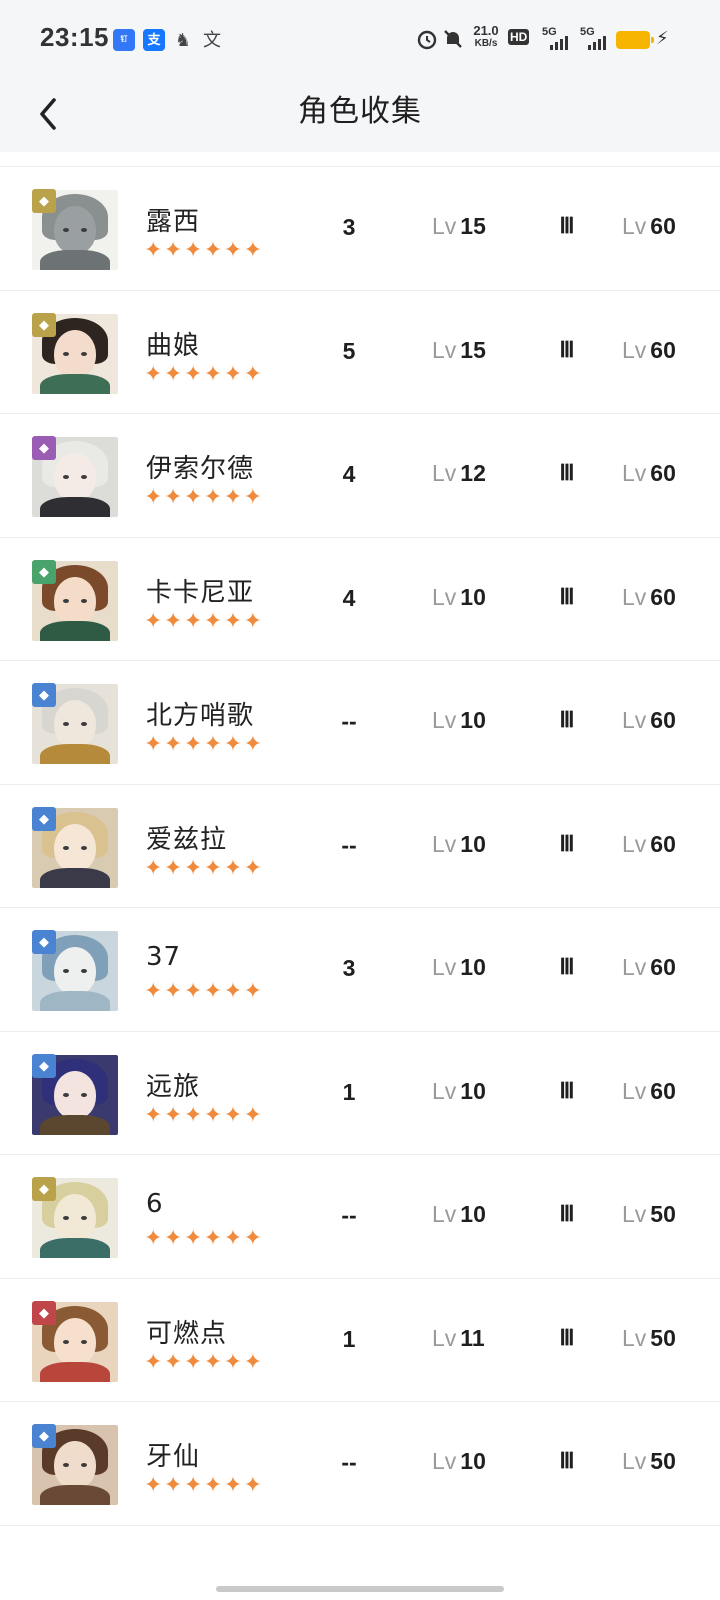  What do you see at coordinates (360, 1464) in the screenshot?
I see `character-row: ◆ 牙仙 ✦✦✦✦✦✦ -- Lv 10 Ⅲ Lv 50` at bounding box center [360, 1464].